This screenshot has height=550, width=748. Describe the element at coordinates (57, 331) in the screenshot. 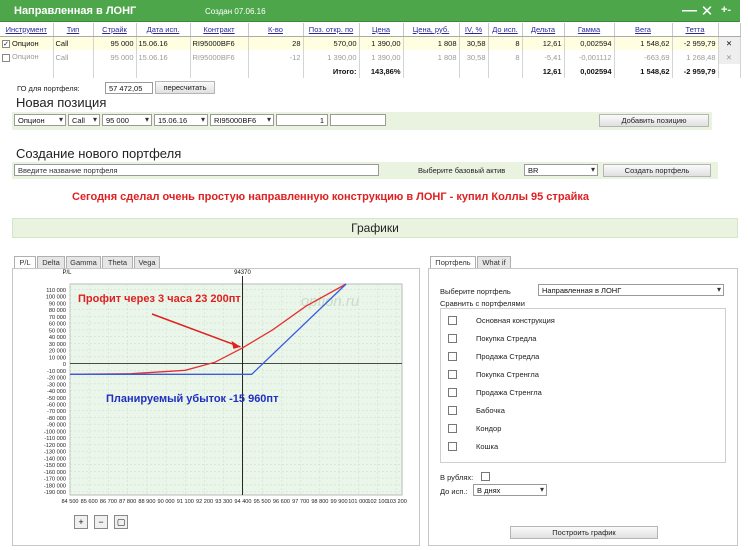

I see `y-tick-label: 50 000` at that location.